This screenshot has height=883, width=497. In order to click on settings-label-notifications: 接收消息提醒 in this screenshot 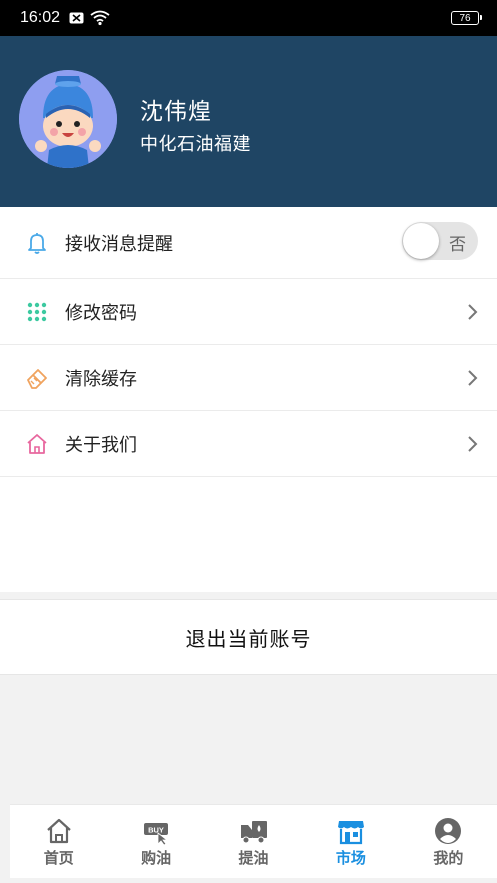, I will do `click(119, 244)`.